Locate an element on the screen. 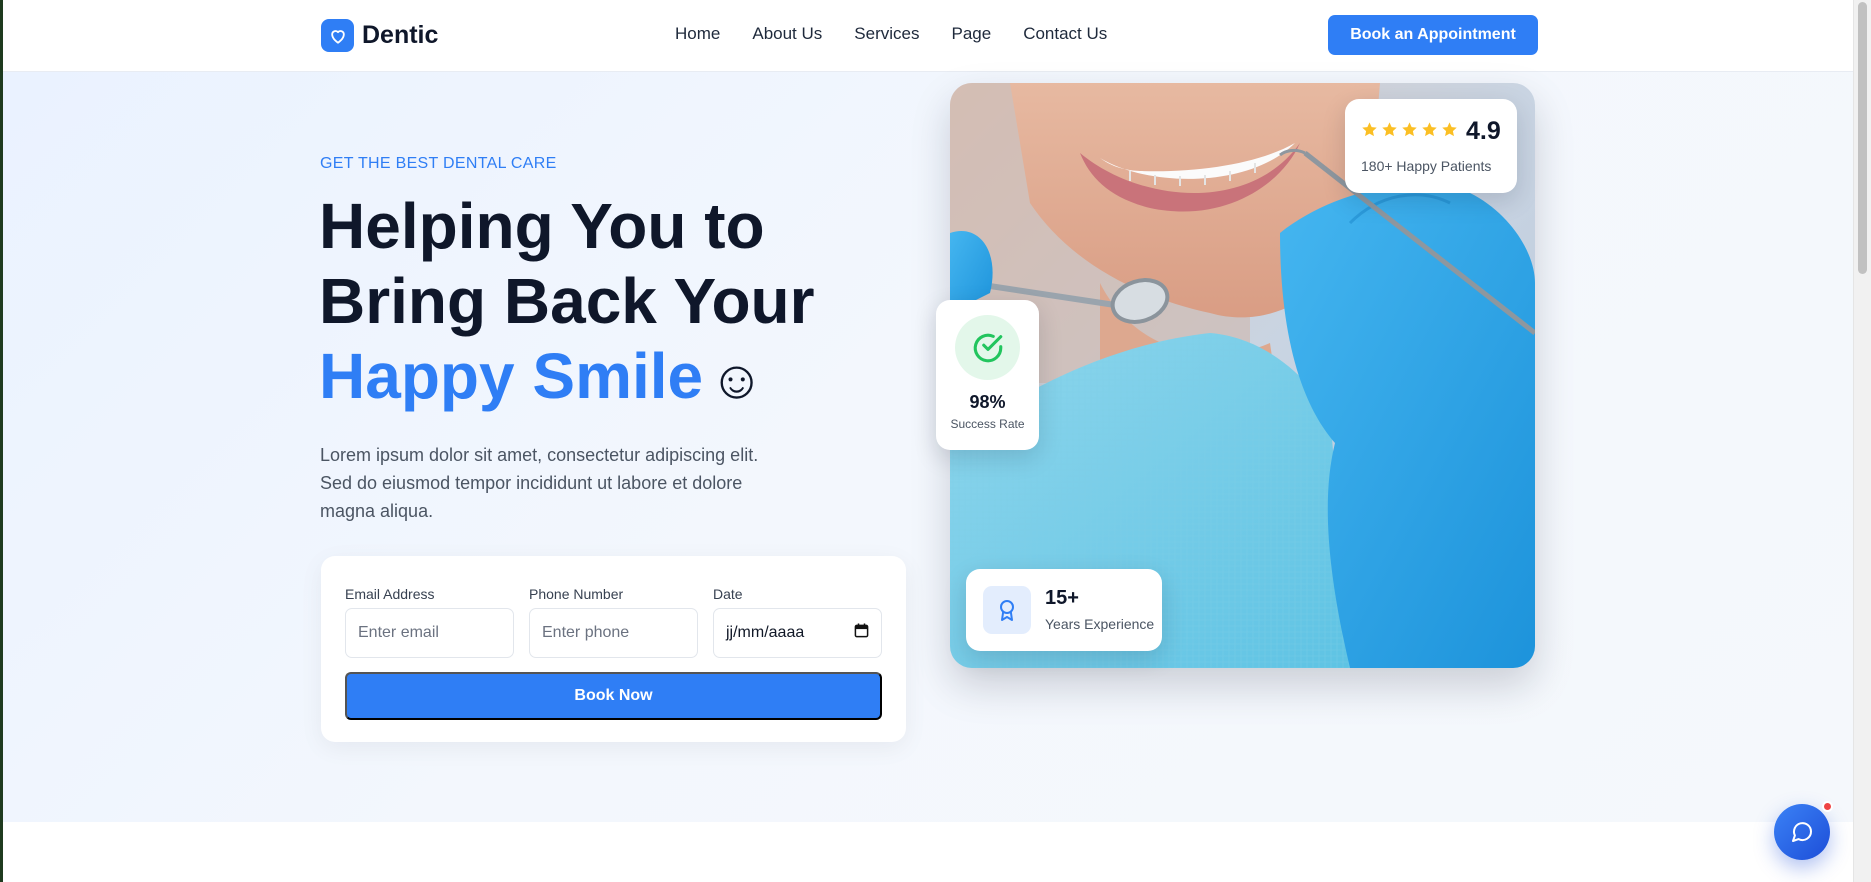 The height and width of the screenshot is (882, 1871). logo: Dentic is located at coordinates (379, 35).